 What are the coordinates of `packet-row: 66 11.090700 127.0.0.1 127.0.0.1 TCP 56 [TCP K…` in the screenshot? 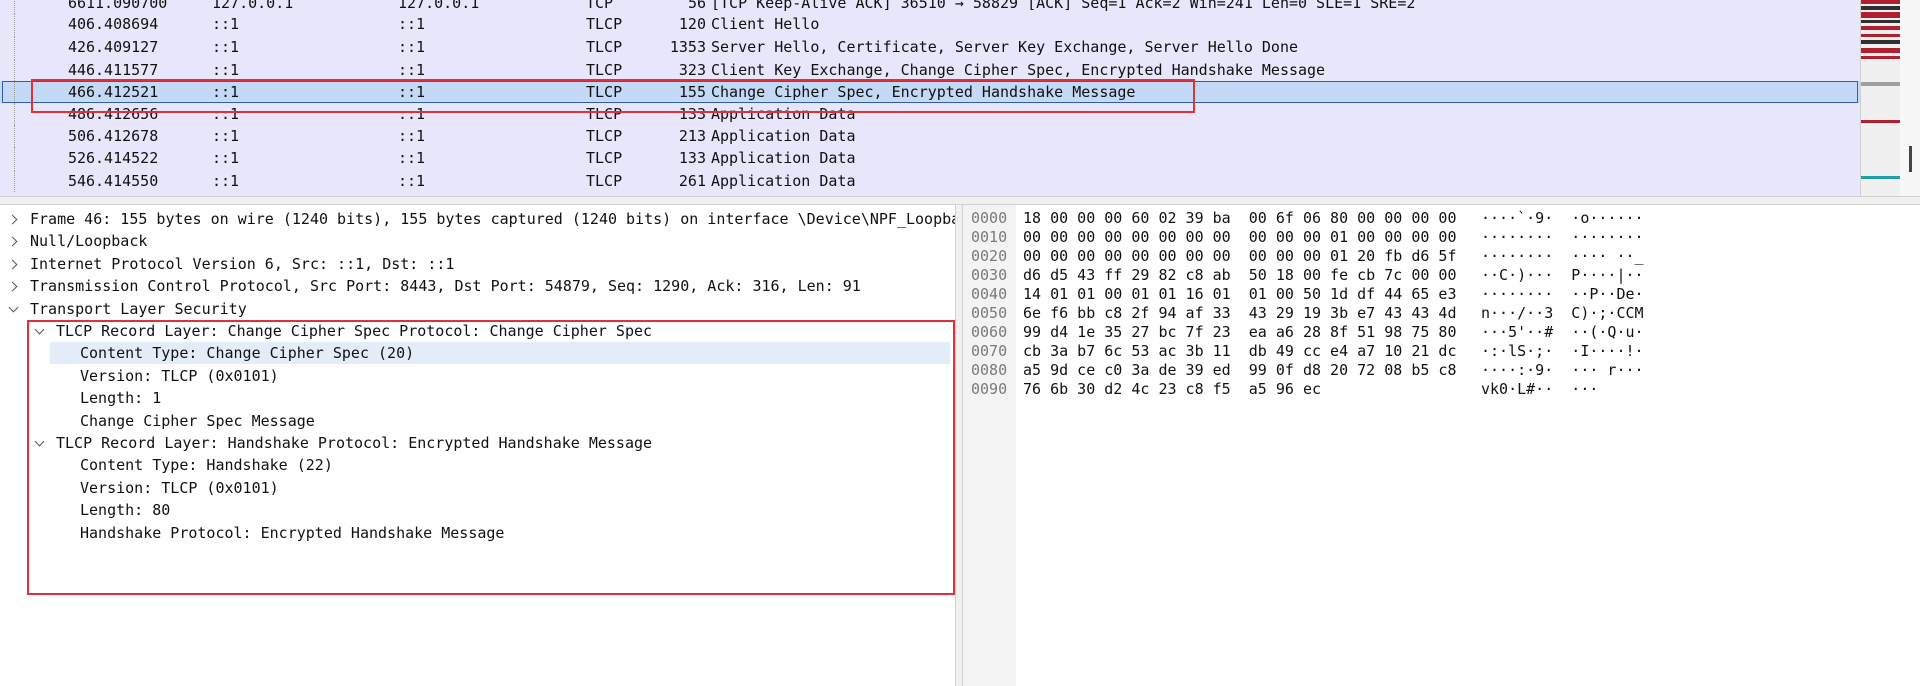 It's located at (930, 7).